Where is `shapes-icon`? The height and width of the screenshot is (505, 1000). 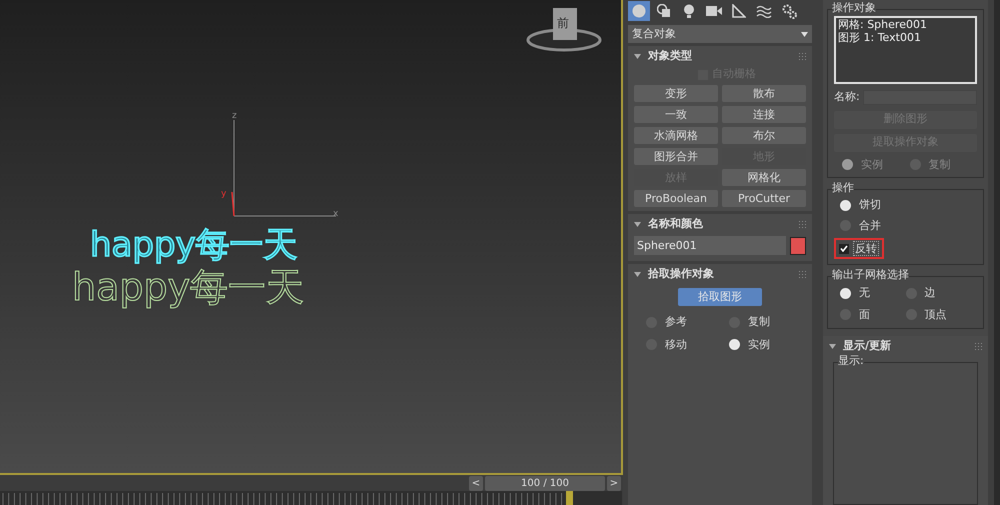
shapes-icon is located at coordinates (664, 11).